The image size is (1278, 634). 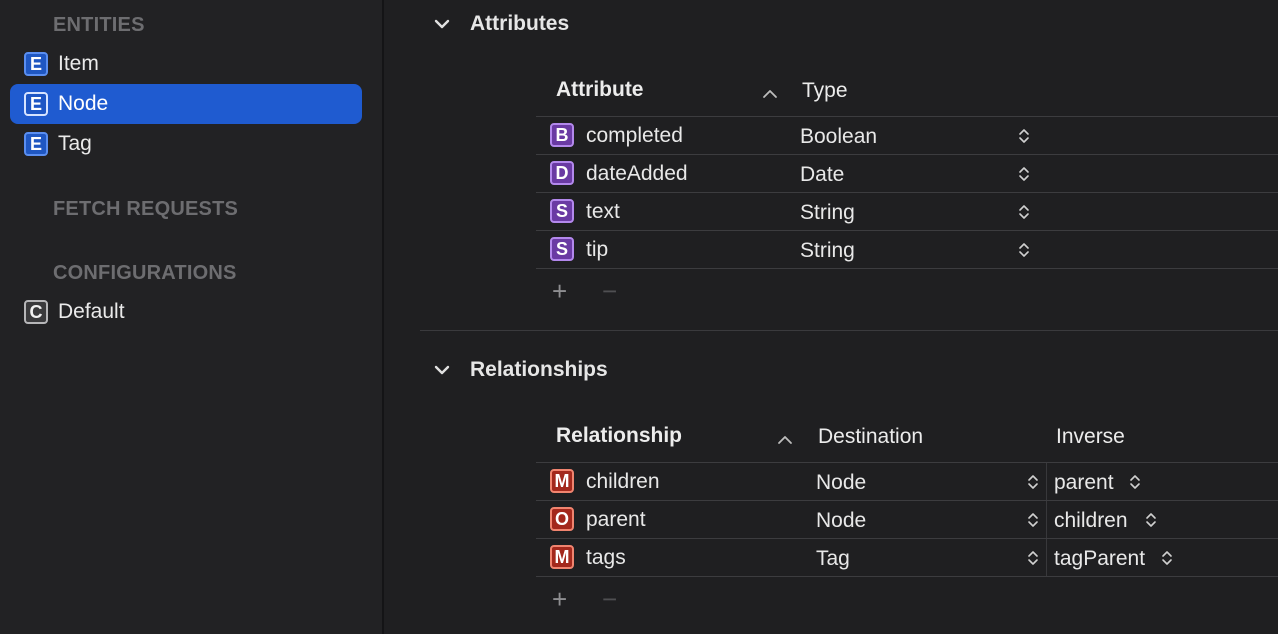 What do you see at coordinates (634, 136) in the screenshot?
I see `attribute-name: completed` at bounding box center [634, 136].